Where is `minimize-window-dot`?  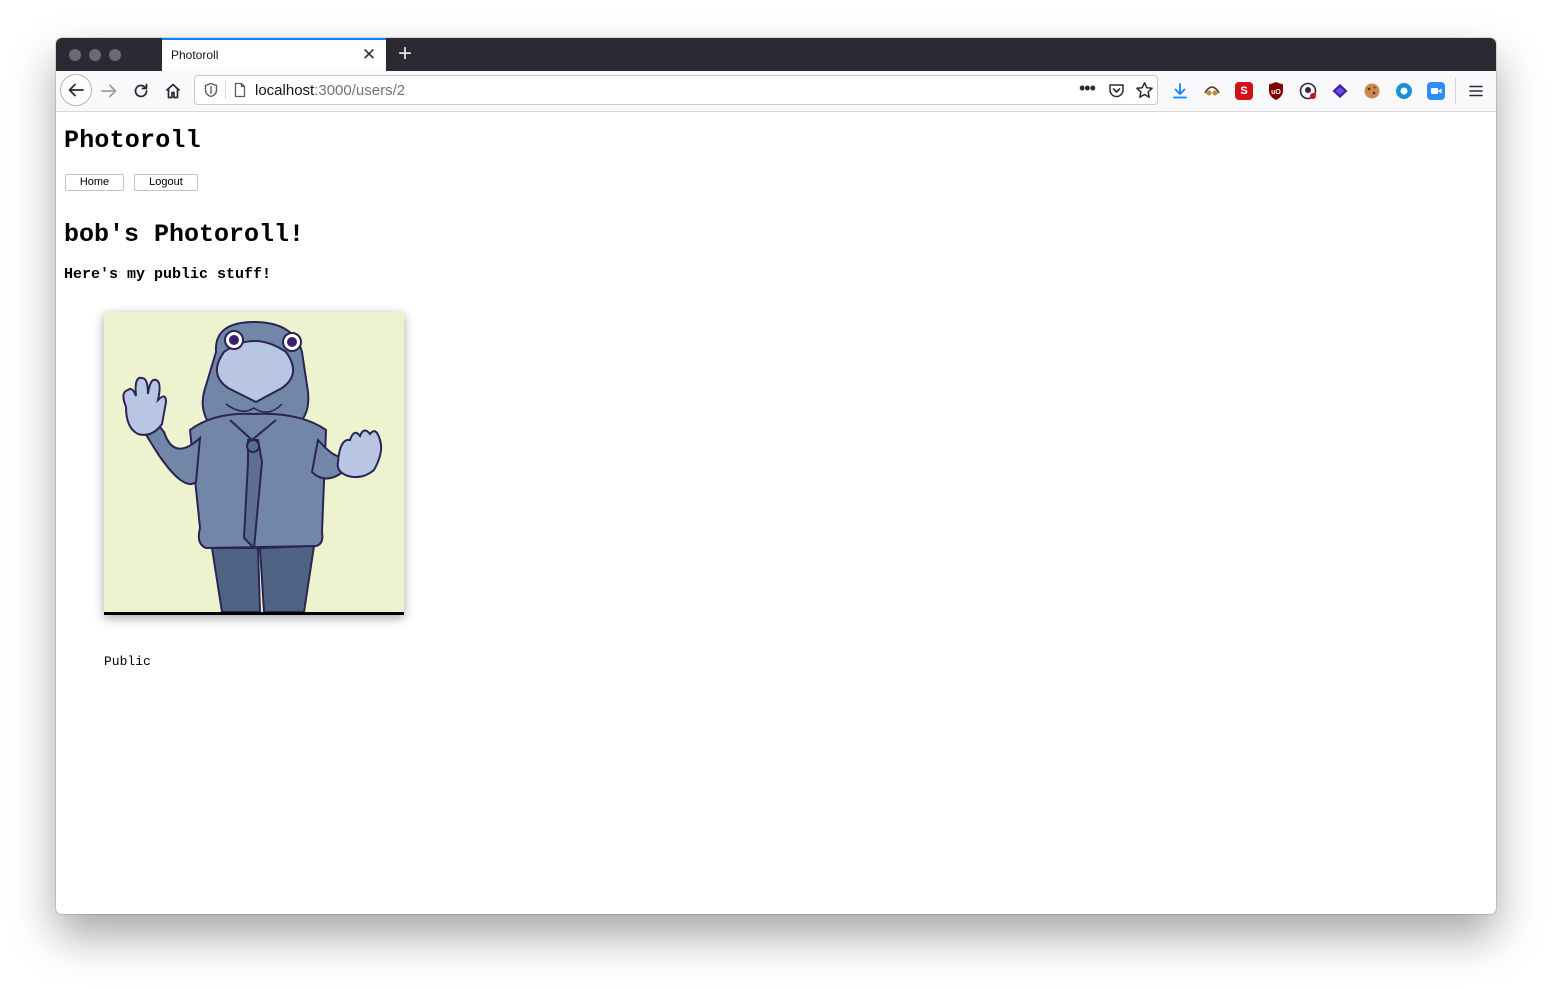
minimize-window-dot is located at coordinates (95, 55).